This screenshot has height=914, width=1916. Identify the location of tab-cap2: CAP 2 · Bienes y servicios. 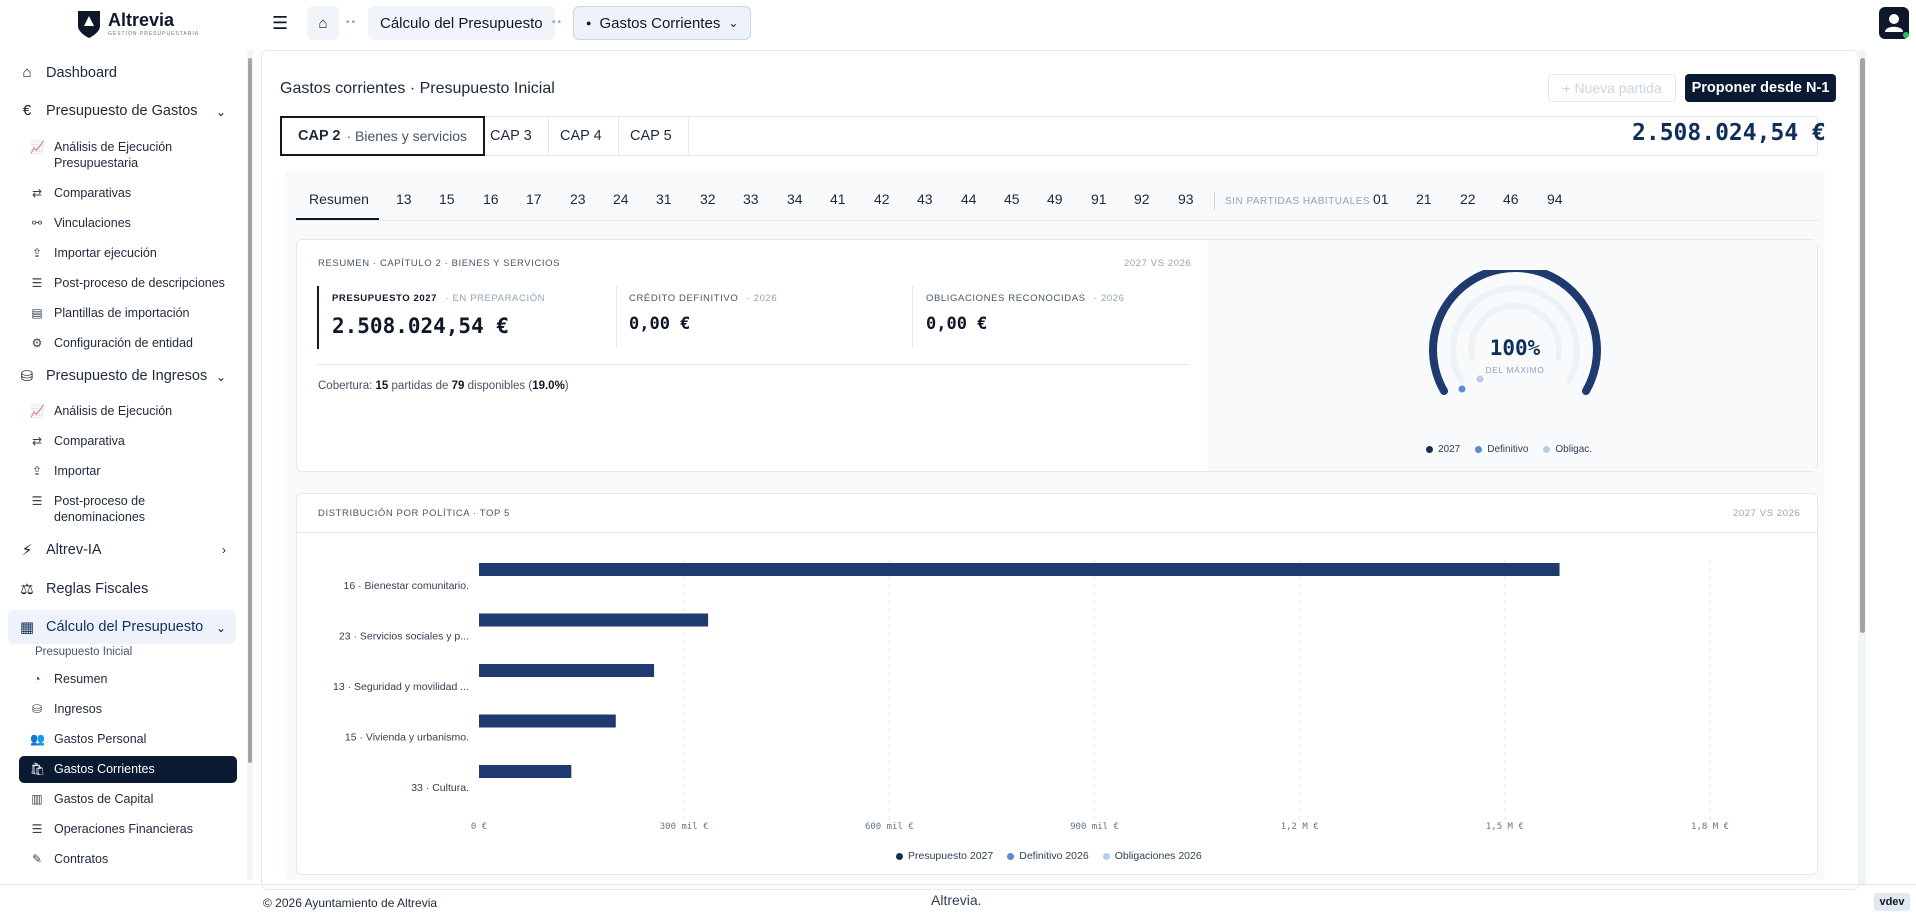
(383, 136).